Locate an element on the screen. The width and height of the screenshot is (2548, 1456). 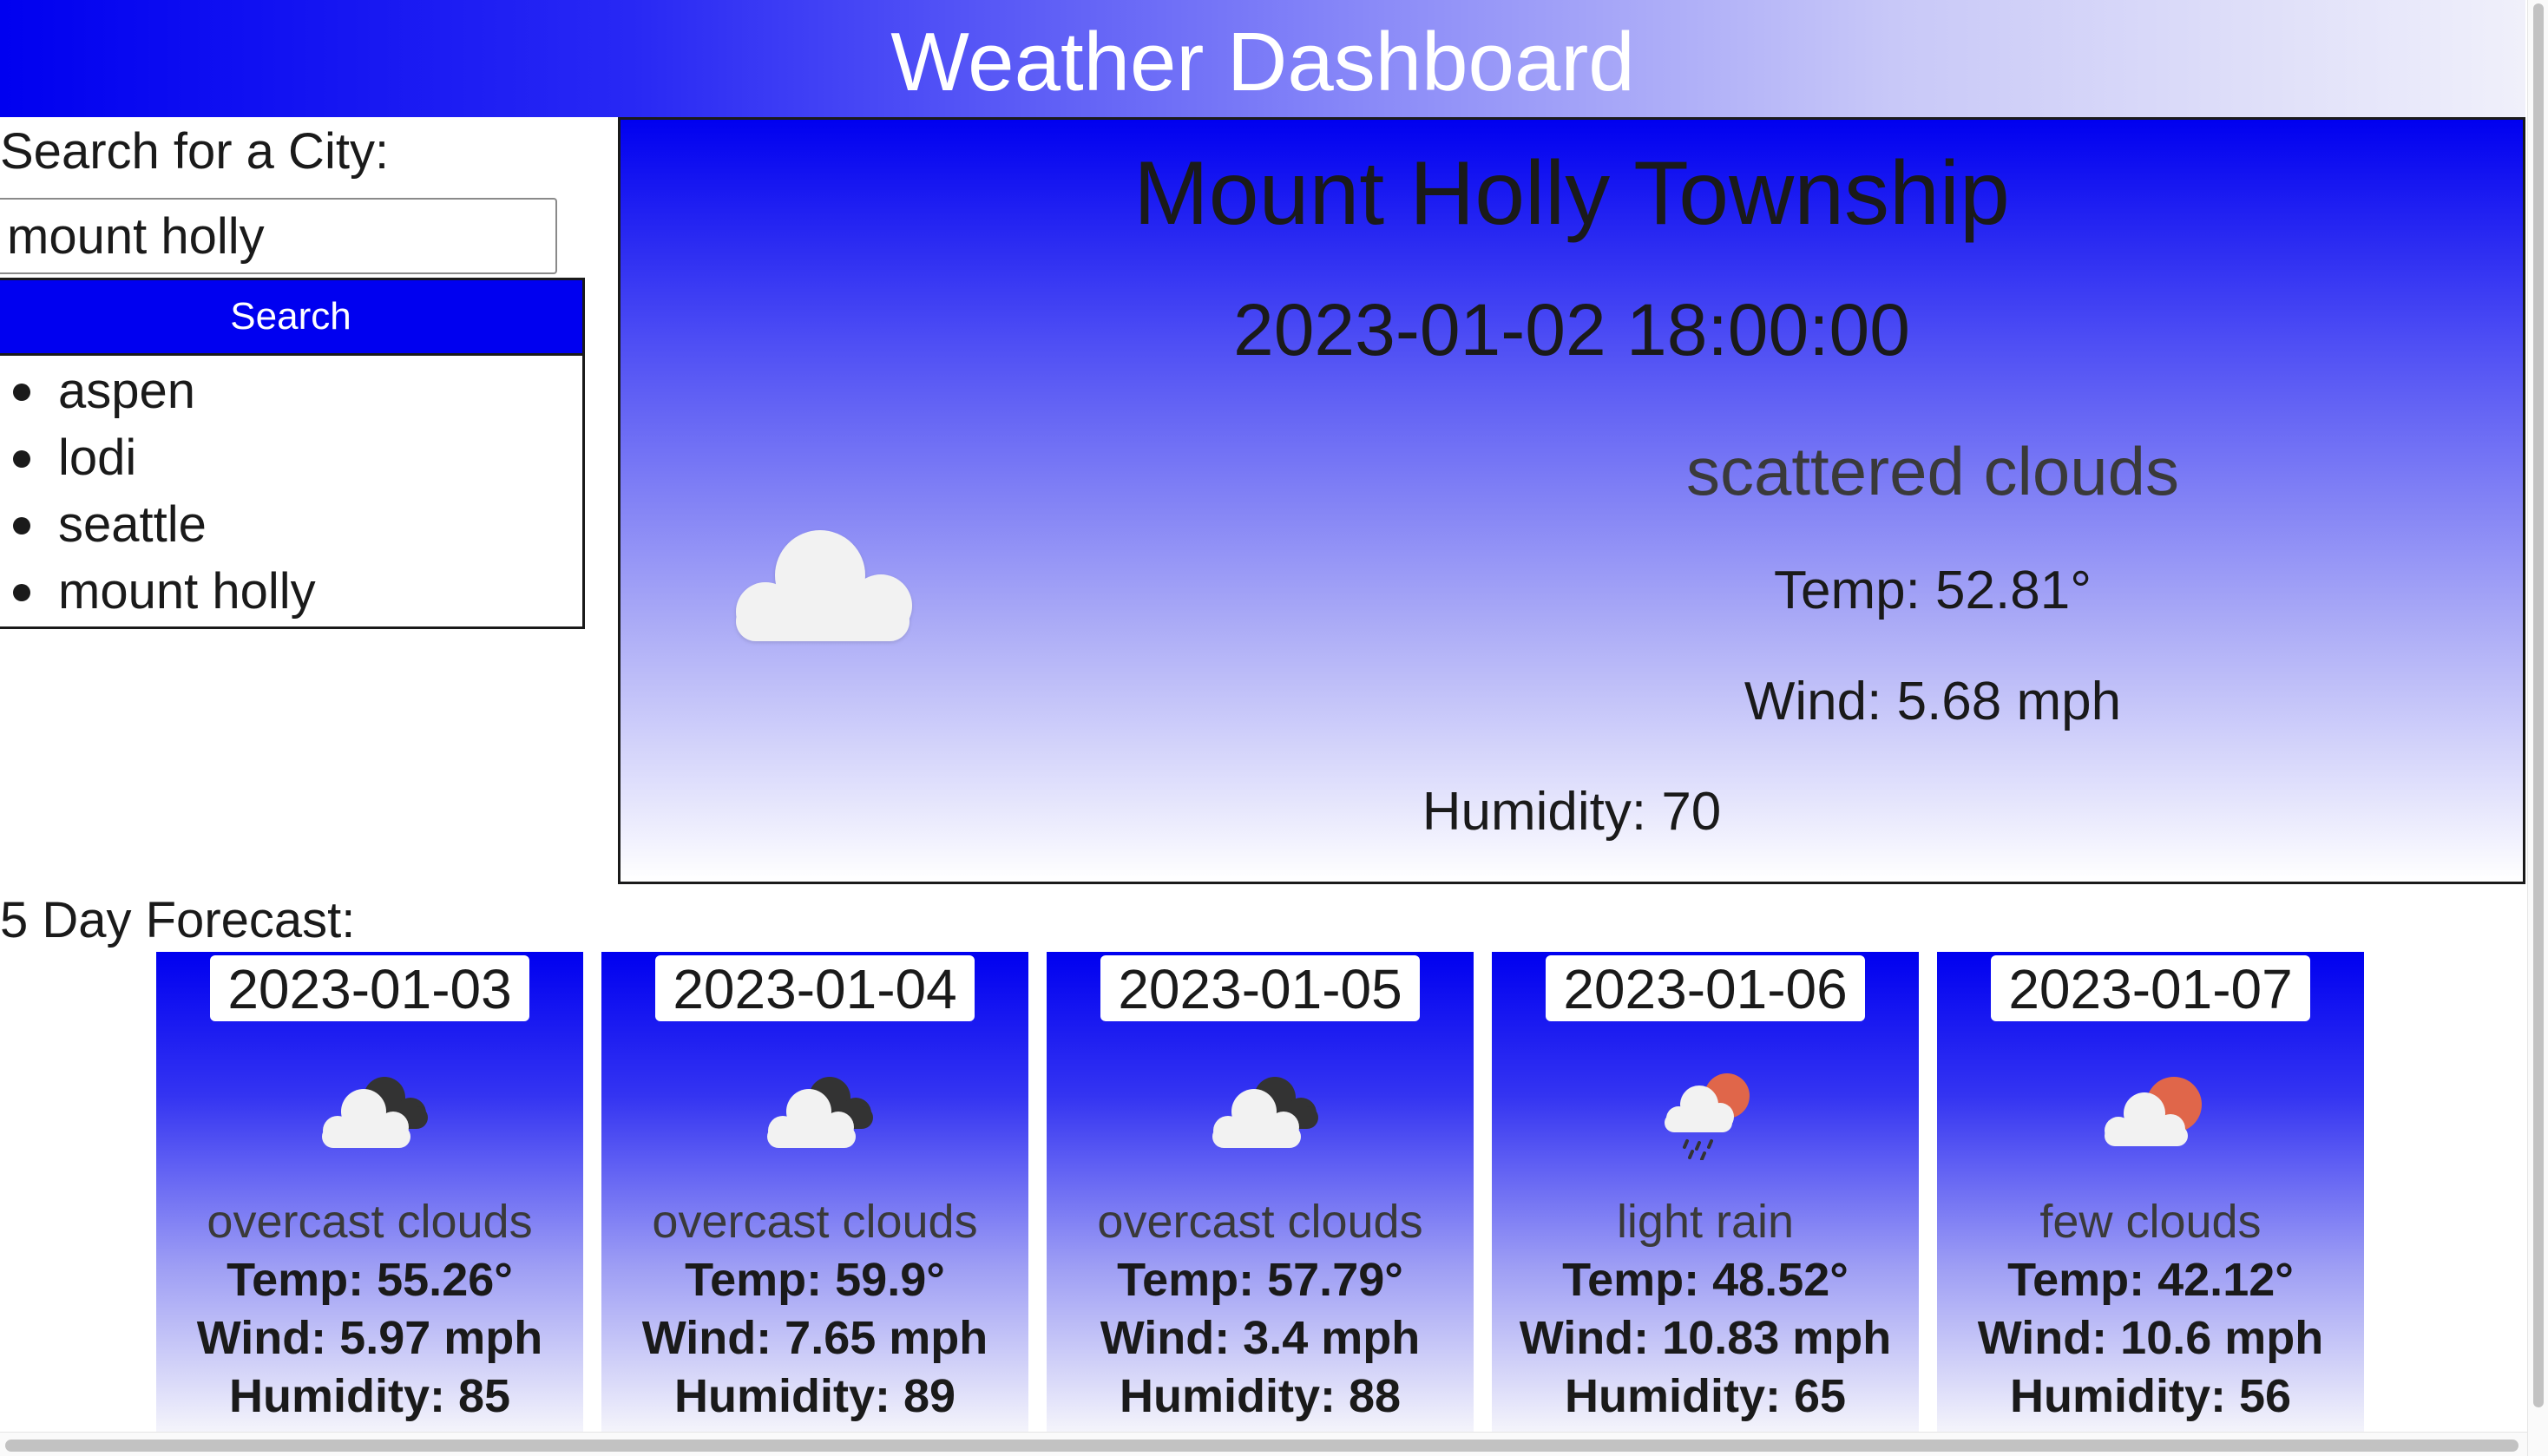
forecast-date: 2023-01-05 is located at coordinates (1260, 988).